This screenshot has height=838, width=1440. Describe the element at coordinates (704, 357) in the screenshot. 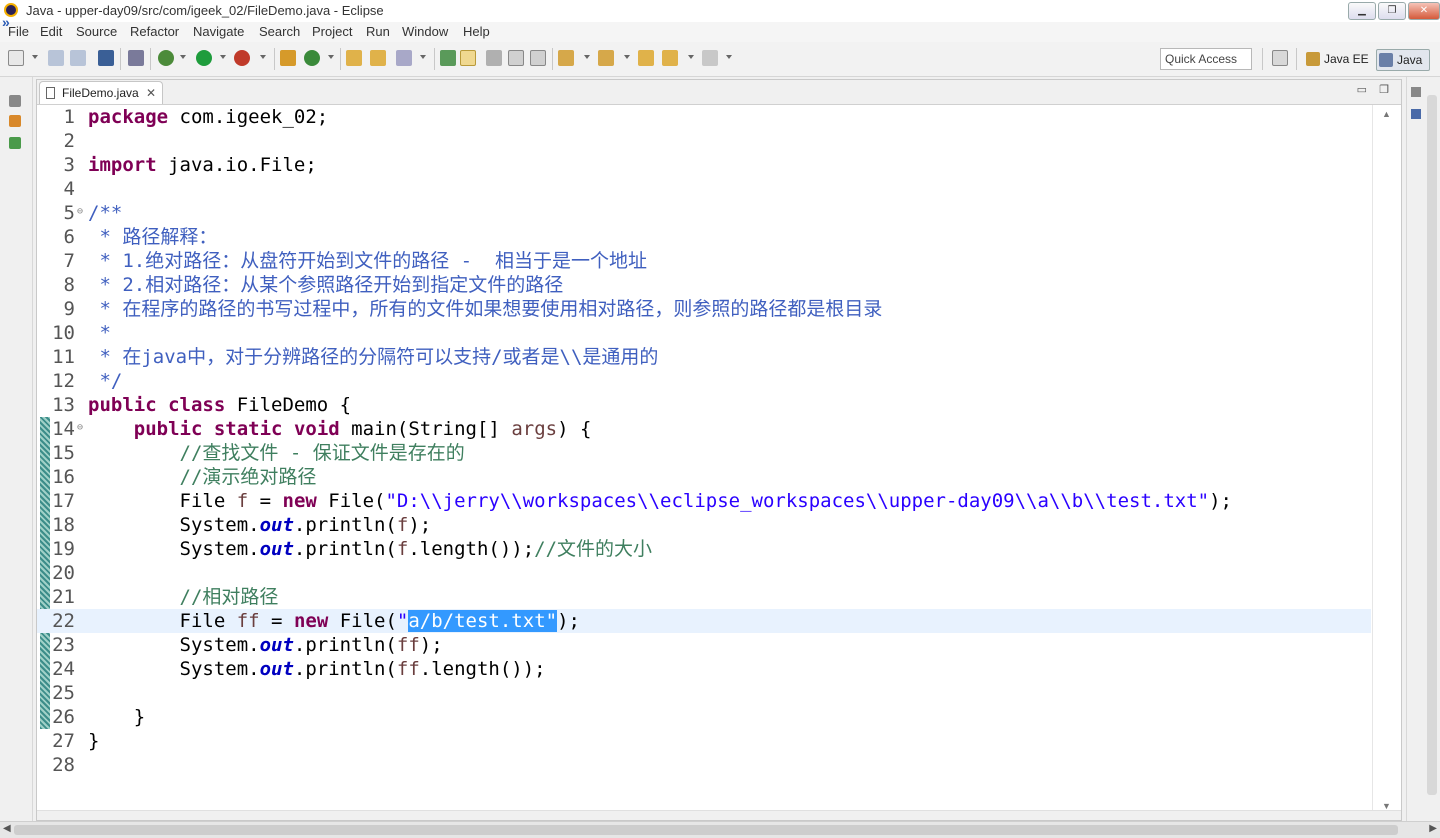

I see `code-line: 11 * 在java中，对于分辨路径的分隔符可以支持/或者是\\是通用的` at that location.